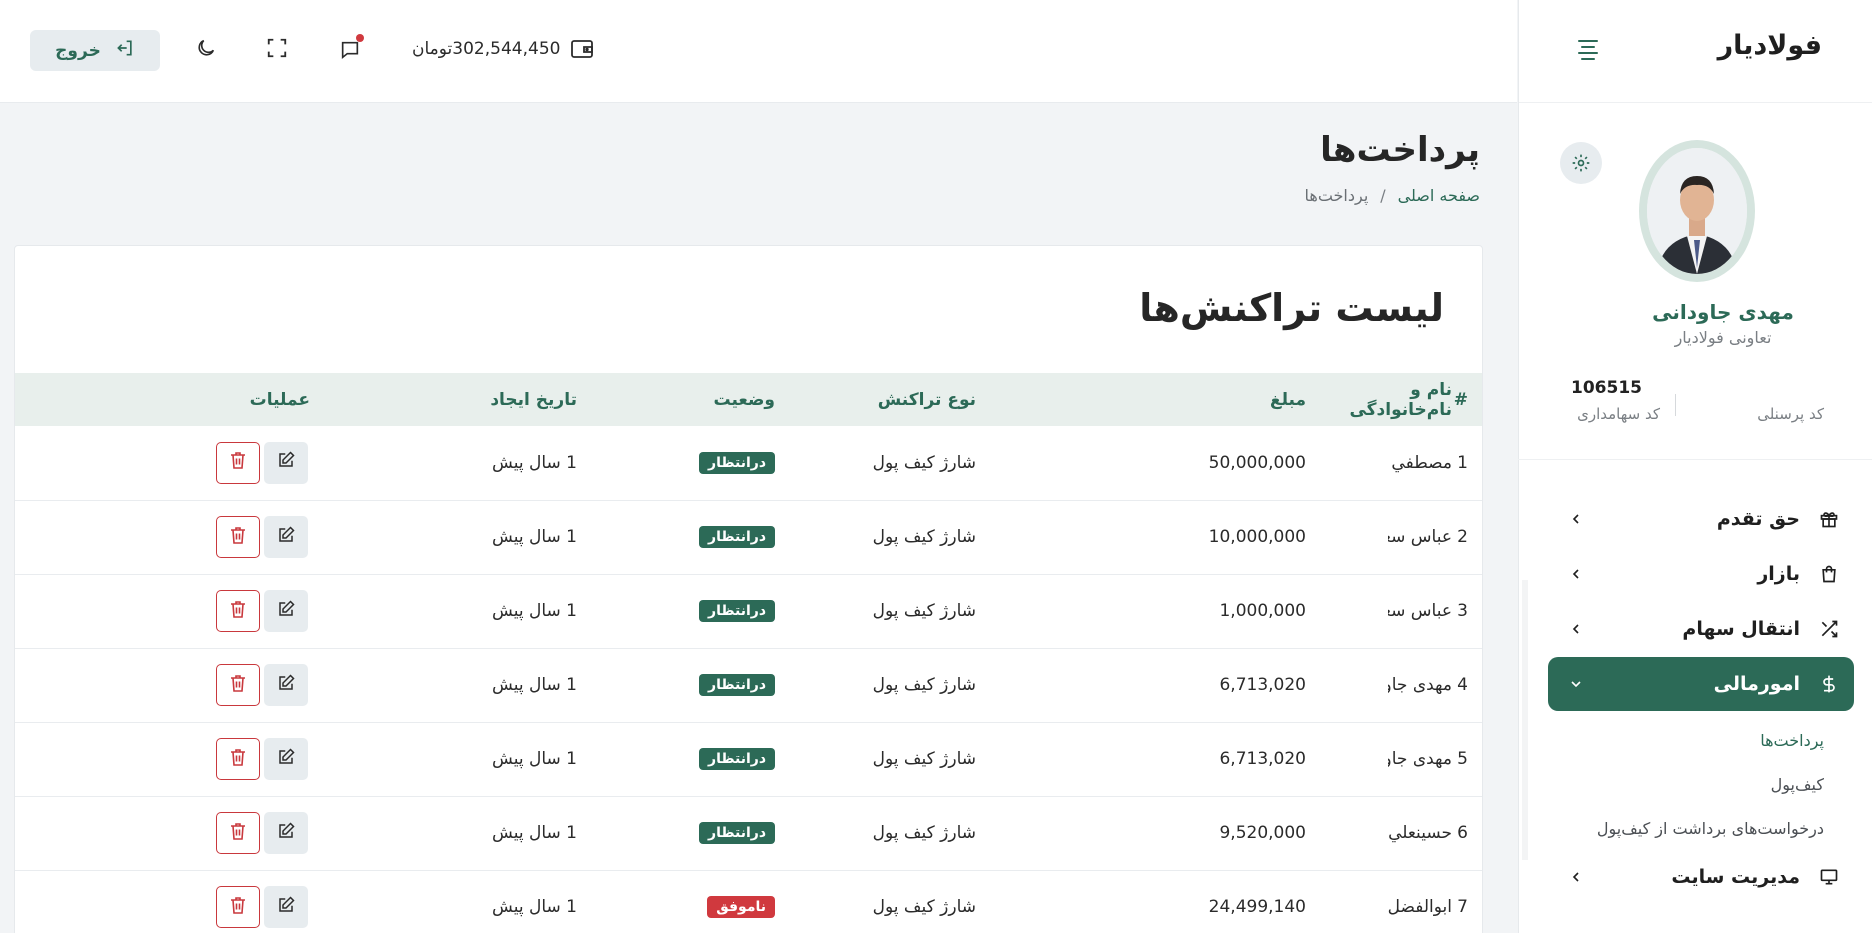 Image resolution: width=1872 pixels, height=933 pixels. I want to click on row-index: 7, so click(1462, 907).